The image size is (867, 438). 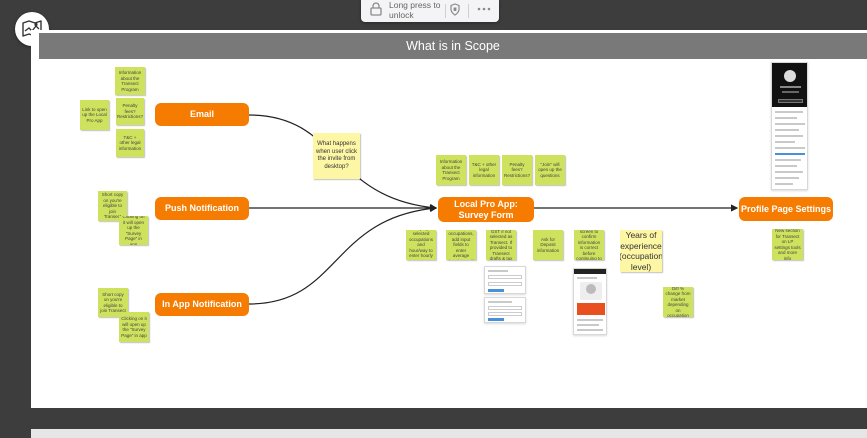 I want to click on profile-page-screenshot-thumbnail, so click(x=789, y=126).